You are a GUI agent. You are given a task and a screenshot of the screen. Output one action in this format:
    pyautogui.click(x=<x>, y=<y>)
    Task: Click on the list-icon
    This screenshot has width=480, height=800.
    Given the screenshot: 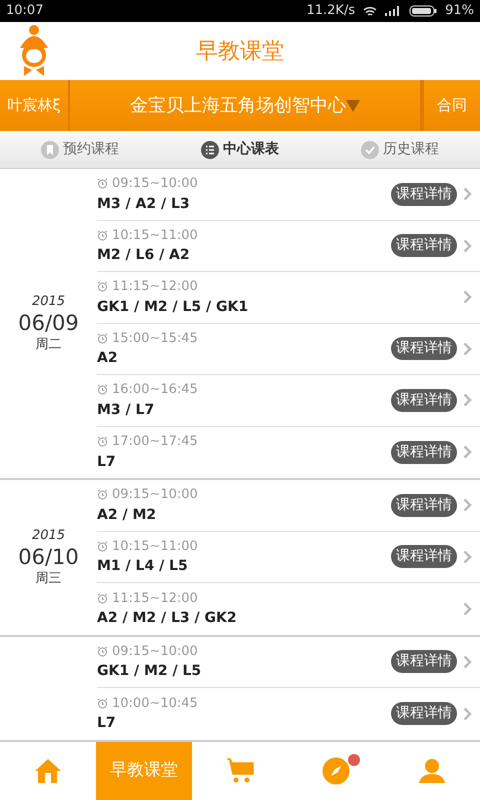 What is the action you would take?
    pyautogui.click(x=210, y=149)
    